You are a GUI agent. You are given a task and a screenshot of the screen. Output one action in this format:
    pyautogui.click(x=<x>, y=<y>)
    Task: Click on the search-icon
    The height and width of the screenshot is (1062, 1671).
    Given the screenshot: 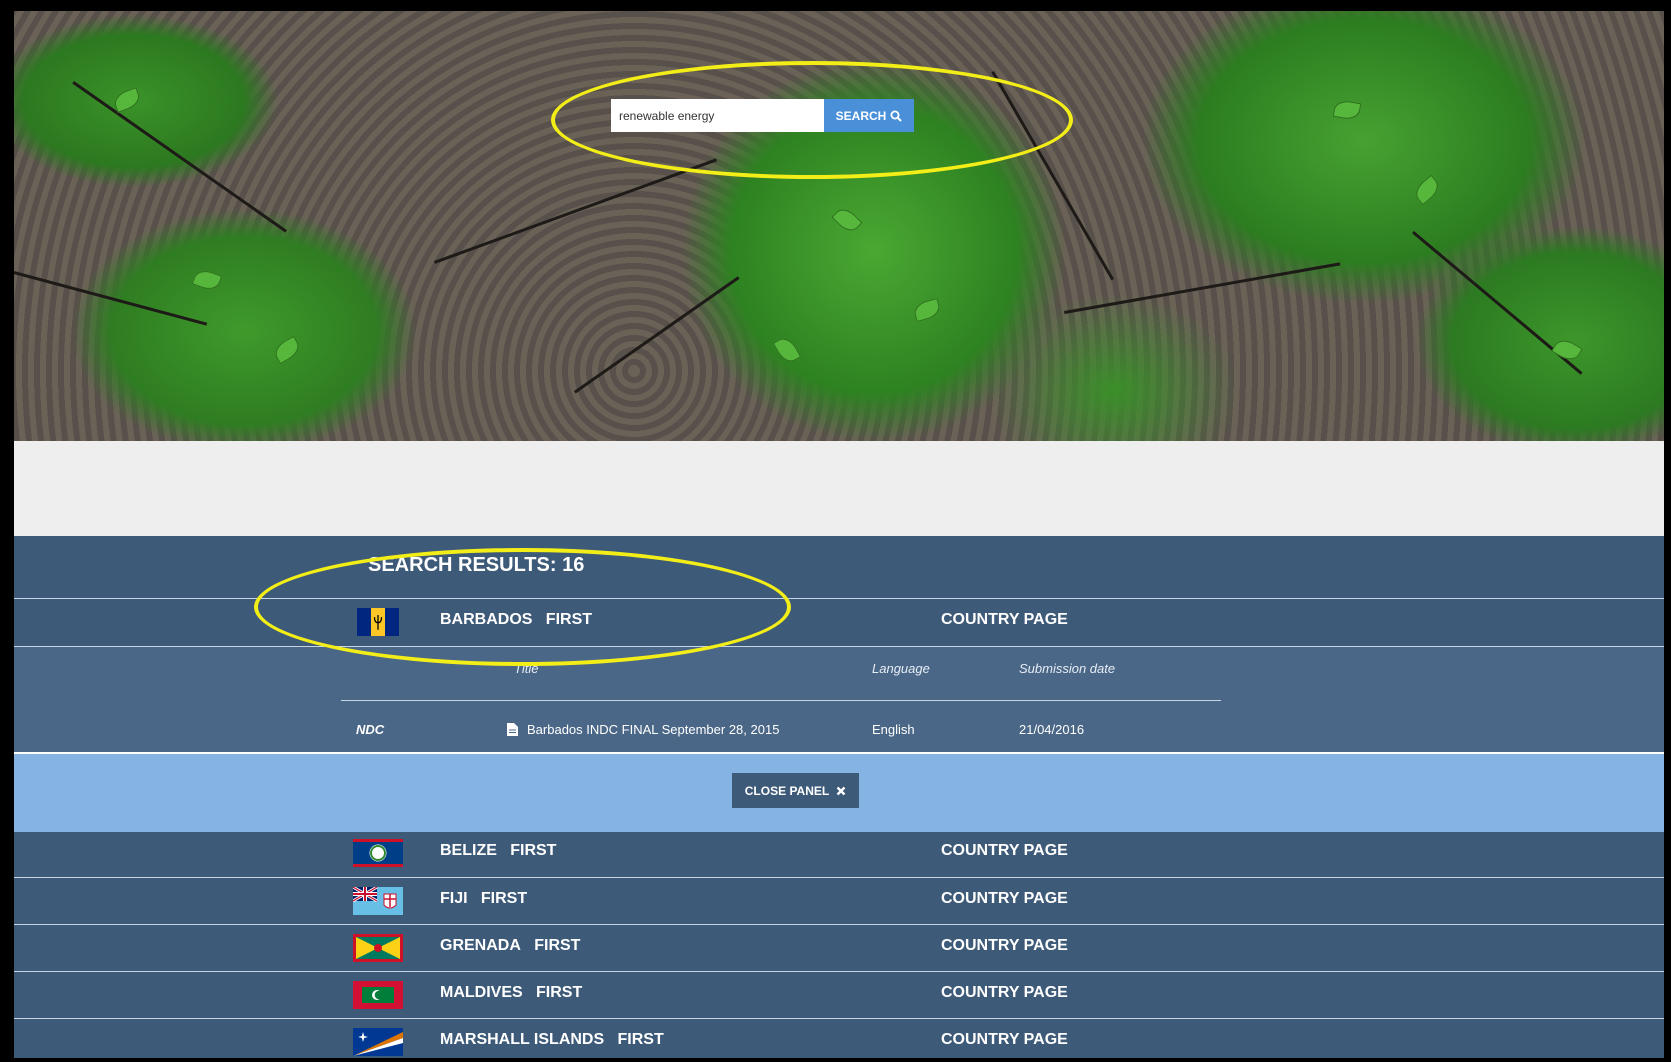 What is the action you would take?
    pyautogui.click(x=896, y=116)
    